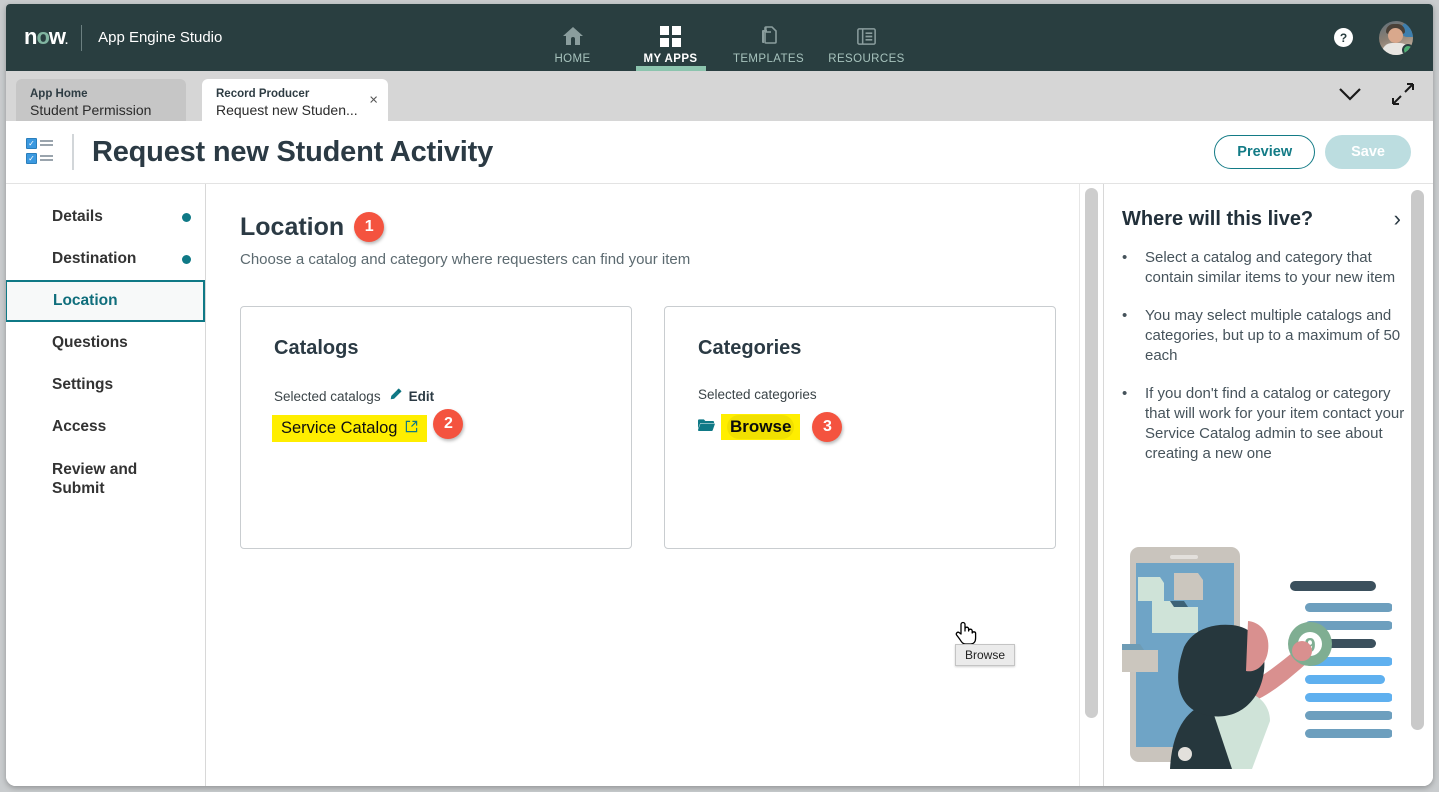 The height and width of the screenshot is (792, 1439). I want to click on pencil-icon, so click(395, 396).